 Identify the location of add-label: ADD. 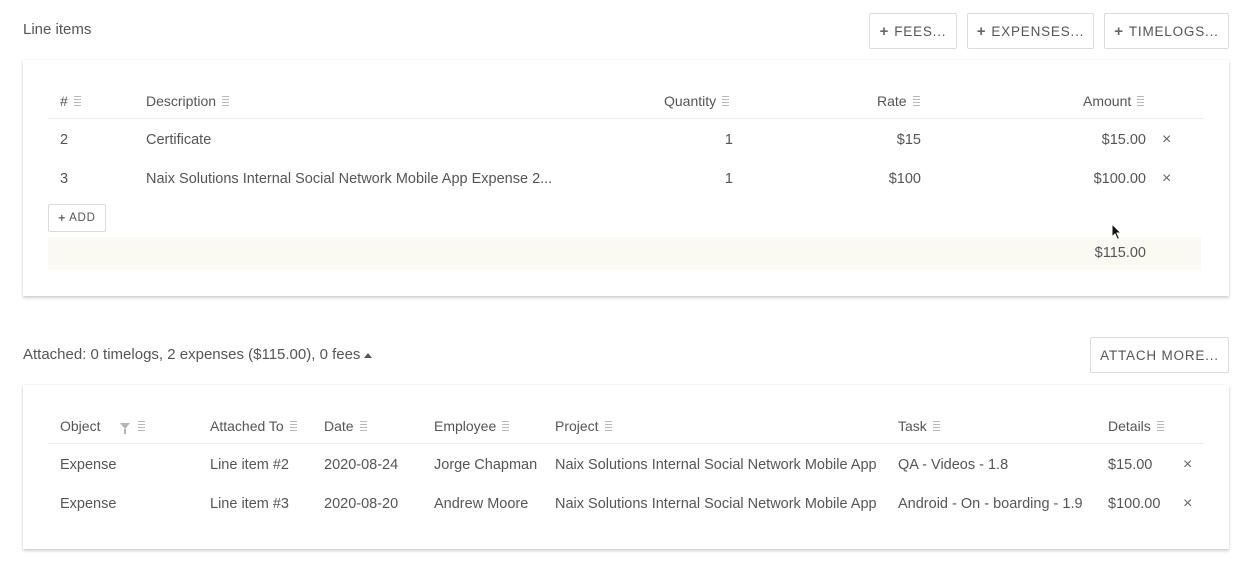
(82, 218).